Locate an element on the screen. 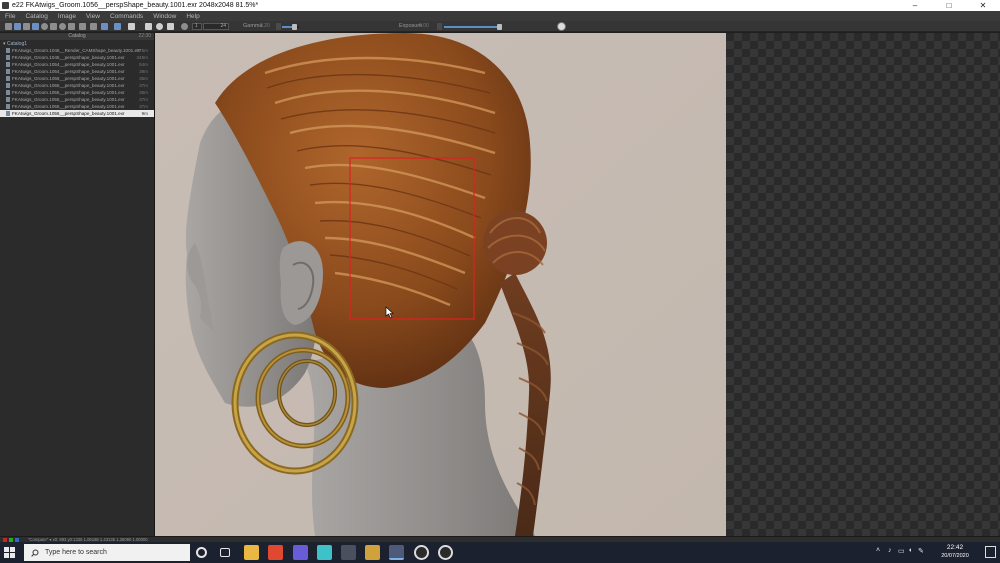 This screenshot has height=563, width=1000. color-picker-icon is located at coordinates (44, 26).